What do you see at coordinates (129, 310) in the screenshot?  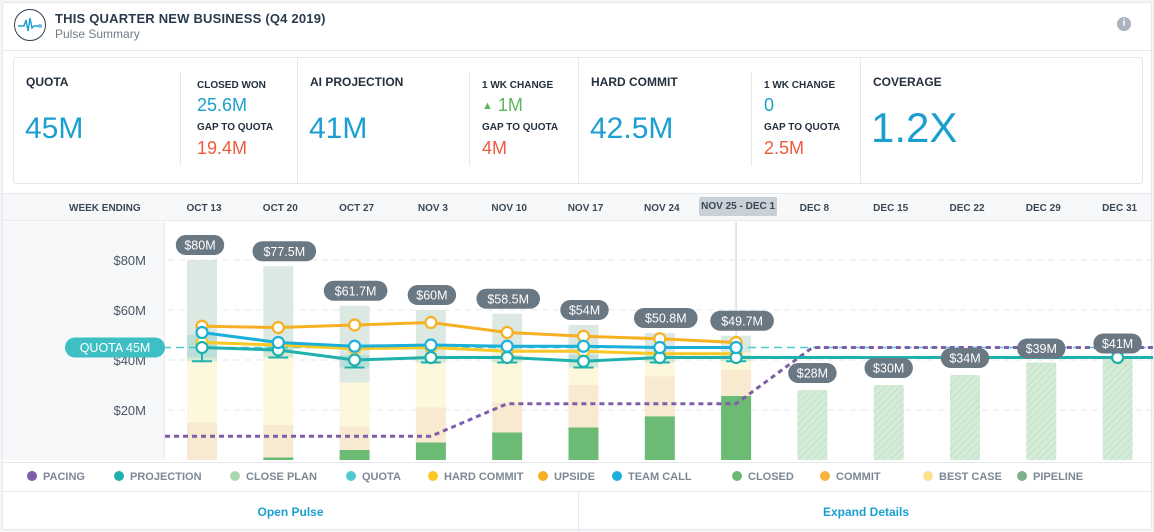 I see `y-tick-label: $60M` at bounding box center [129, 310].